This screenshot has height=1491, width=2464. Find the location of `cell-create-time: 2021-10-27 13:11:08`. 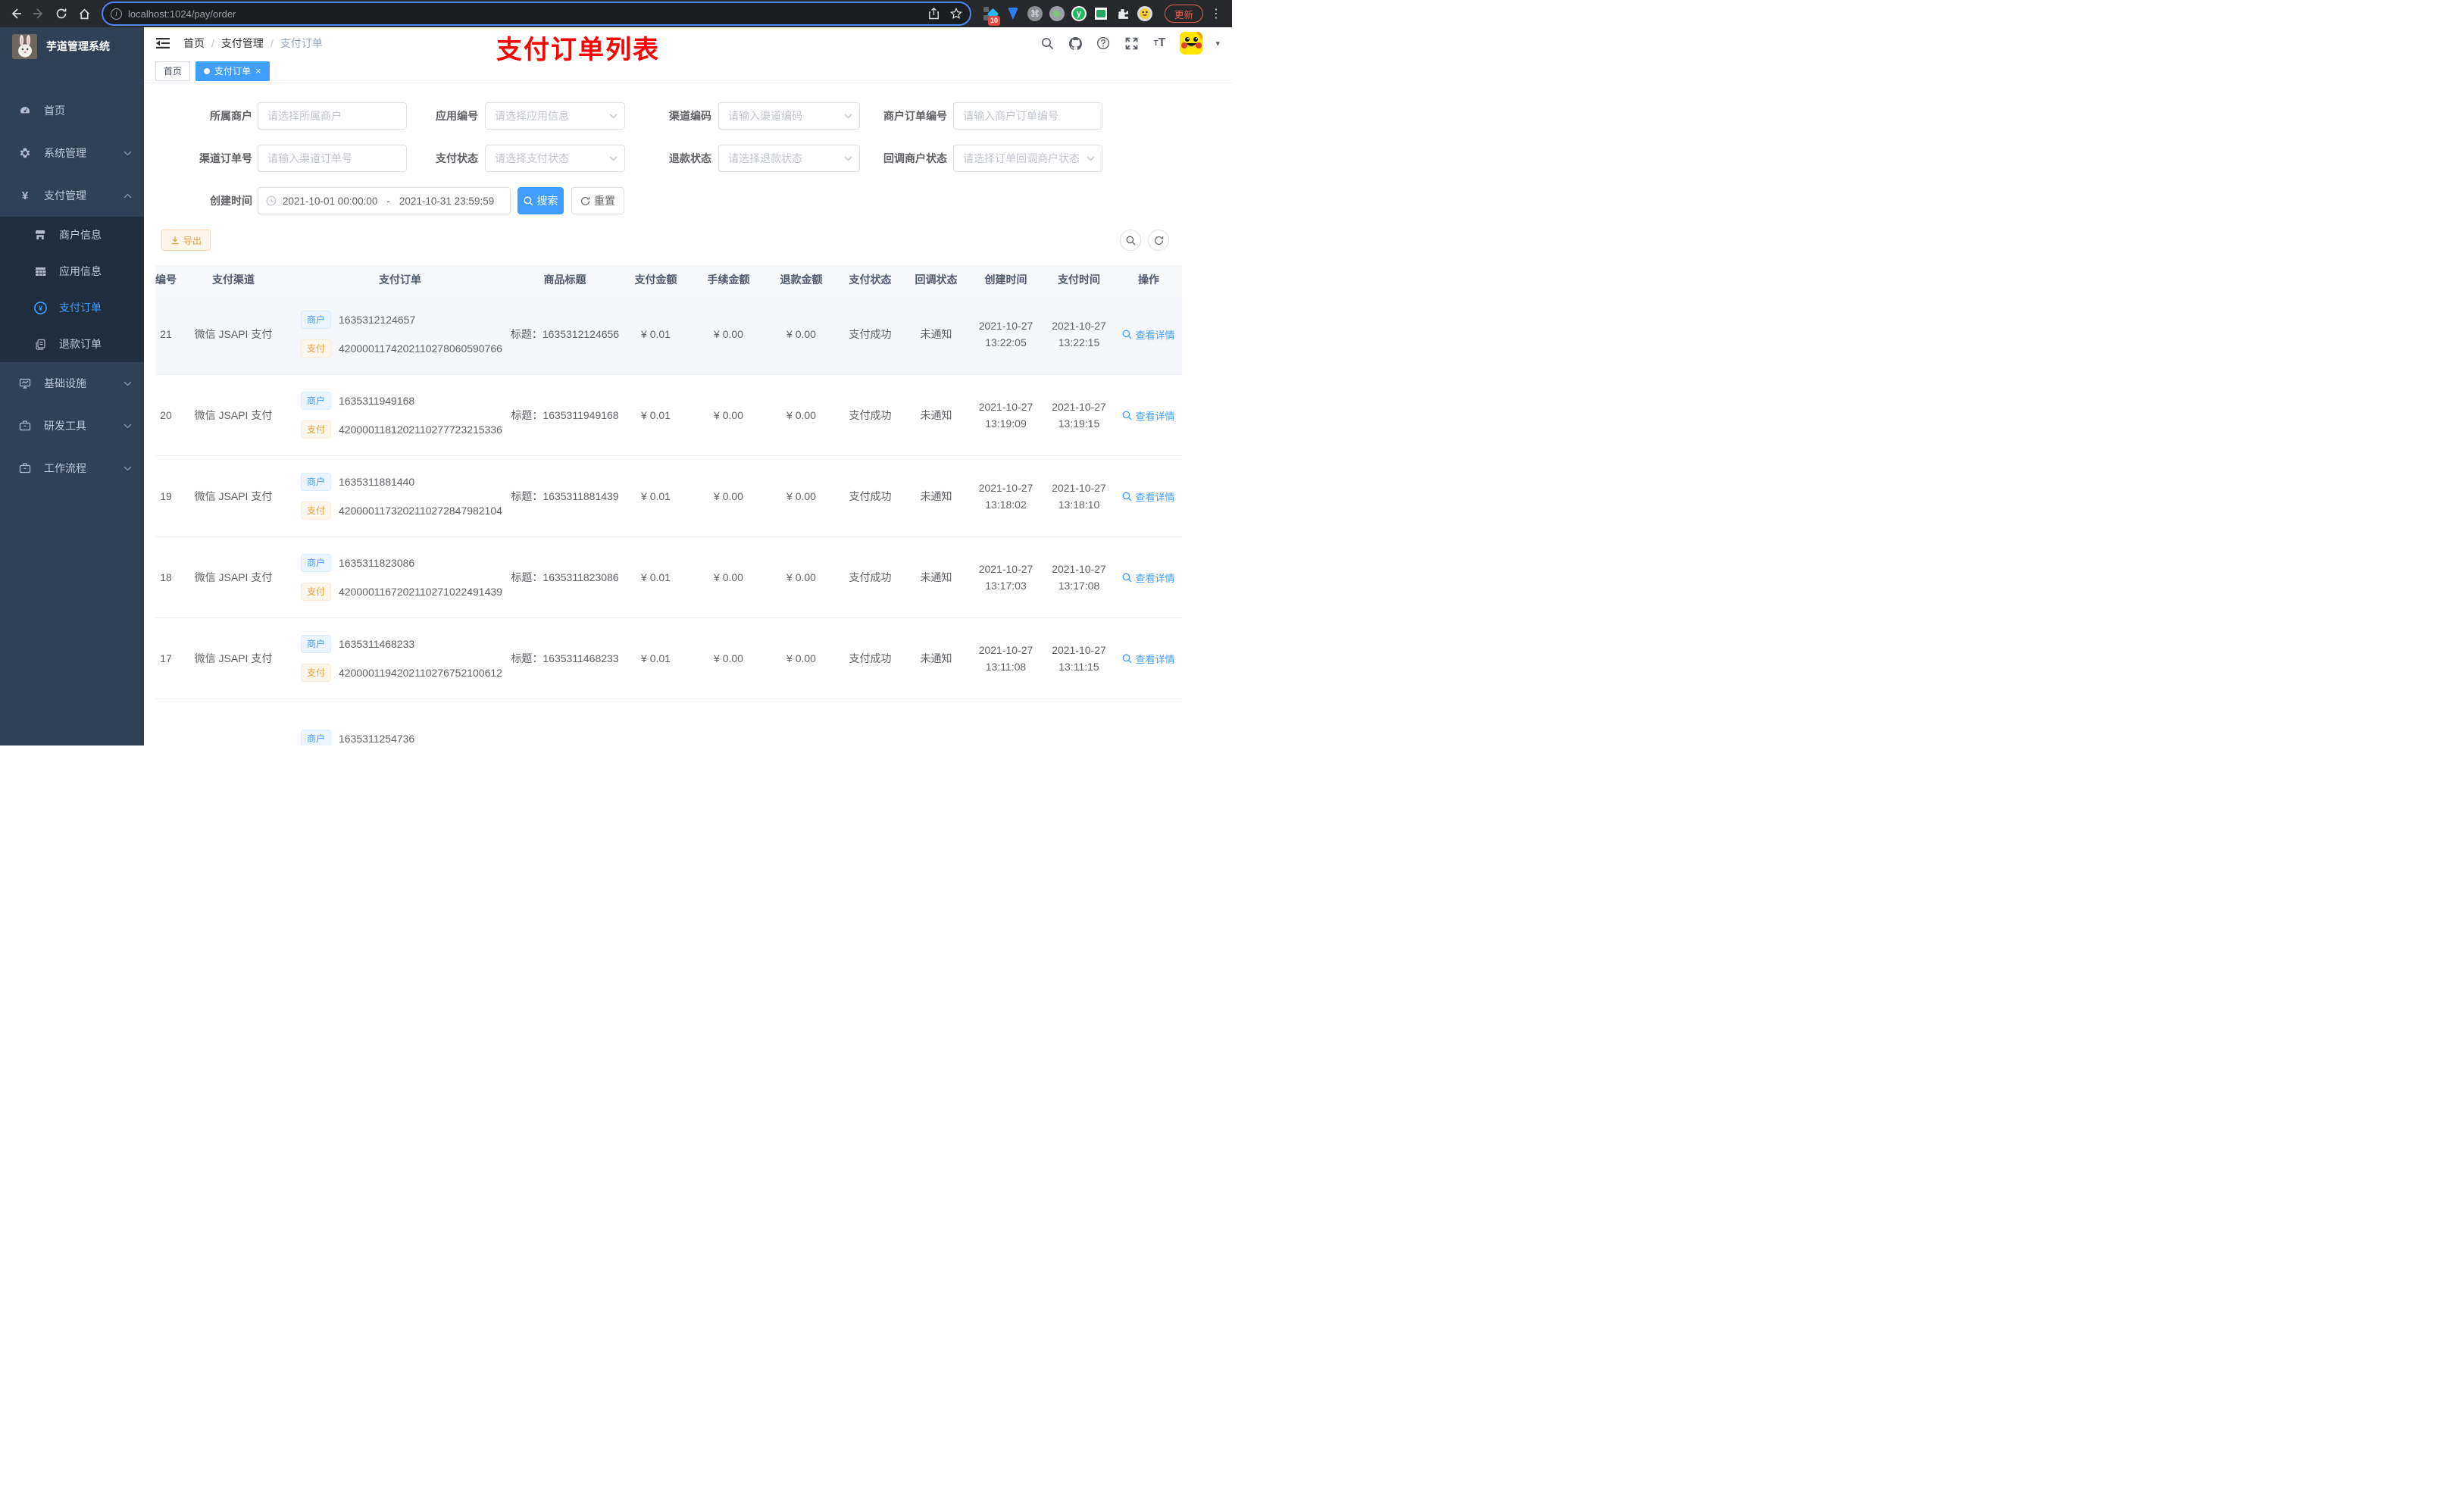

cell-create-time: 2021-10-27 13:11:08 is located at coordinates (1005, 658).